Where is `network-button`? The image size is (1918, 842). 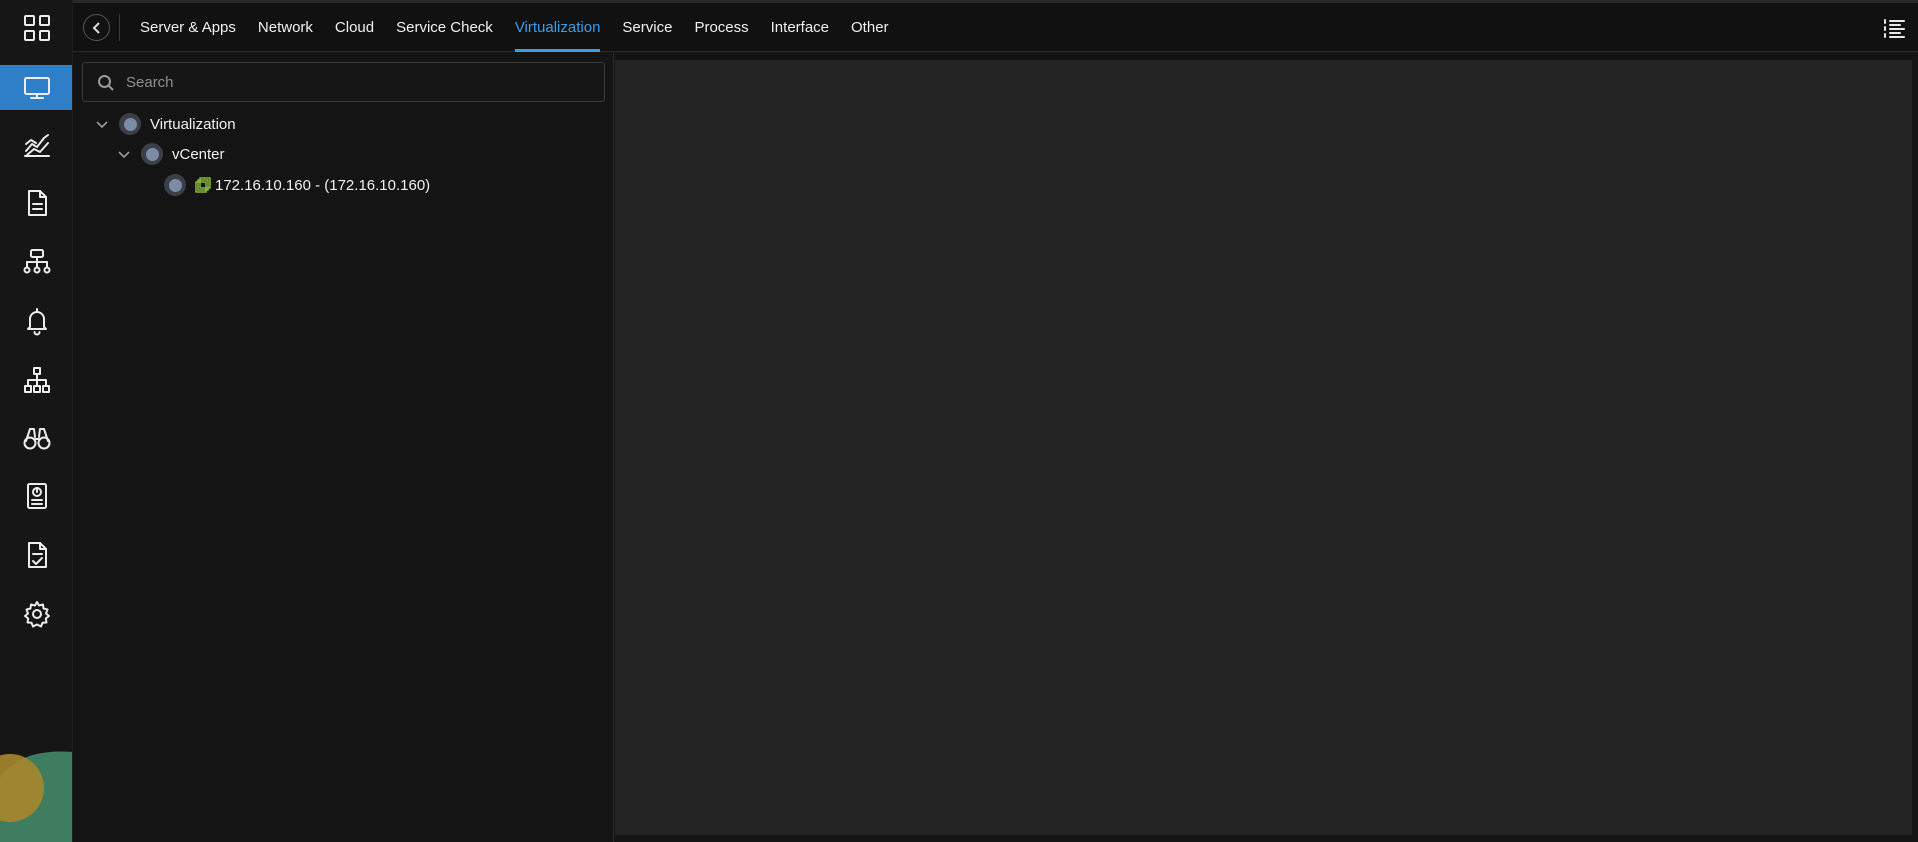 network-button is located at coordinates (36, 262).